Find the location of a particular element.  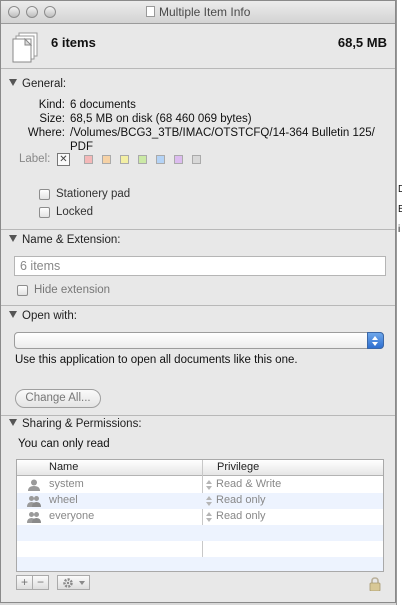

name-input is located at coordinates (200, 266).